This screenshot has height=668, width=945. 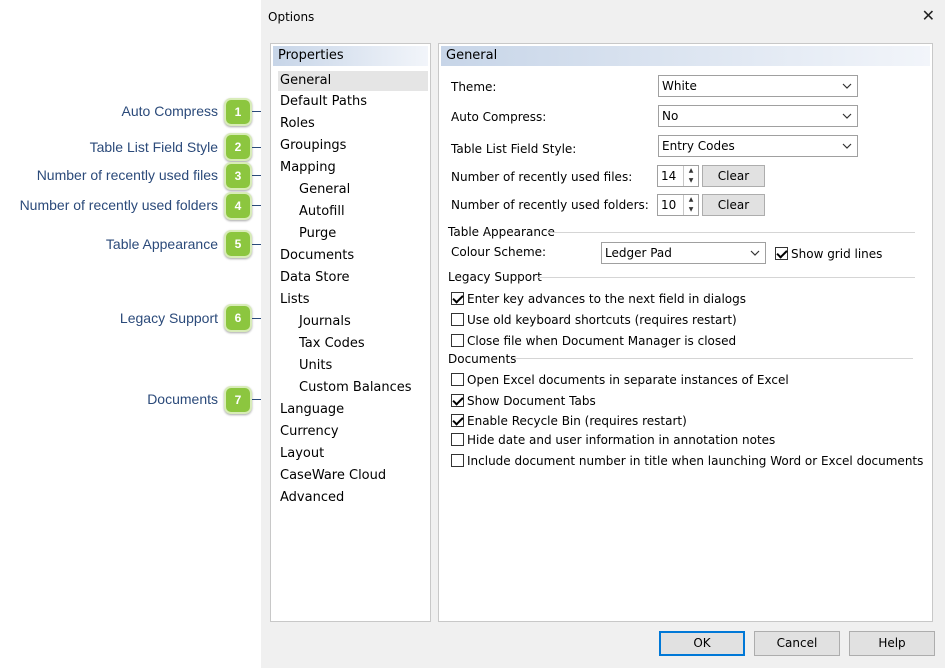 I want to click on show-grid-lines-label: Show grid lines, so click(x=837, y=254).